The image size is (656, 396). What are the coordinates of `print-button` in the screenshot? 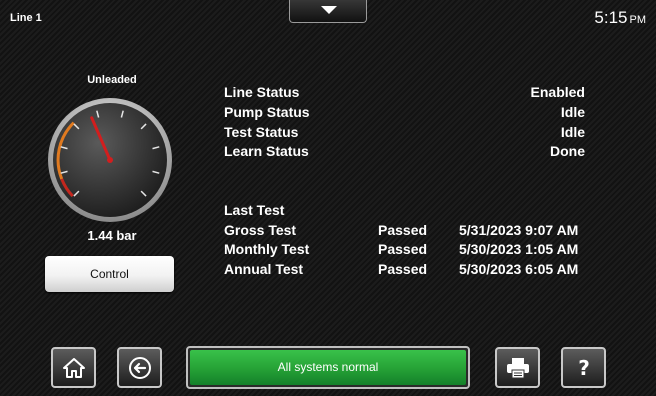 It's located at (517, 367).